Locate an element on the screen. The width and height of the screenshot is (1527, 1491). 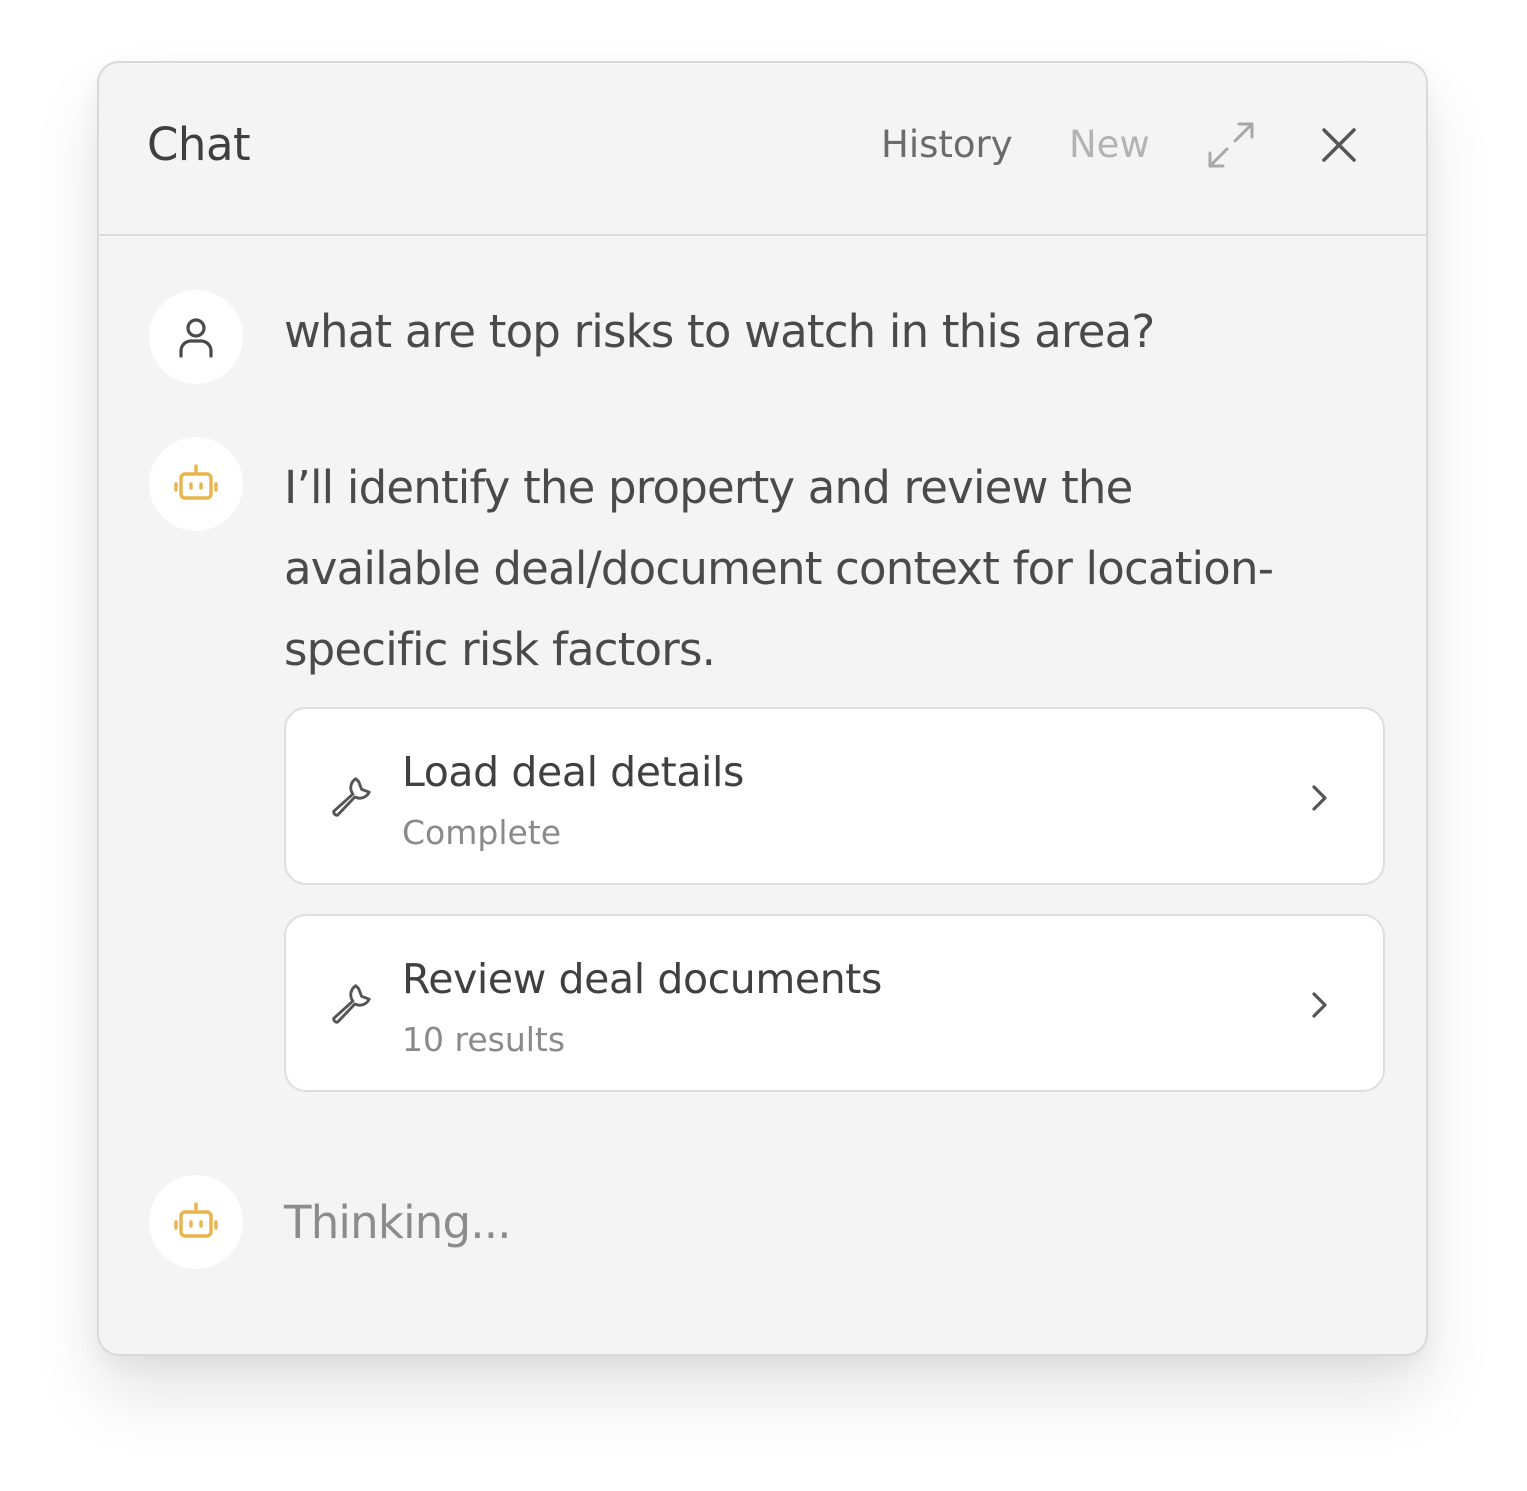
user-icon is located at coordinates (196, 338).